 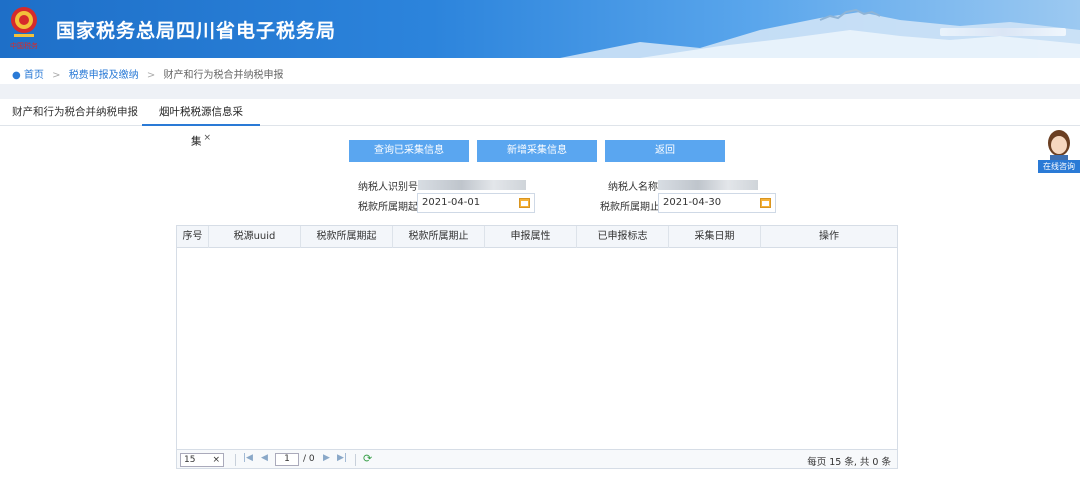 I want to click on column-header-actions: 操作, so click(x=829, y=237).